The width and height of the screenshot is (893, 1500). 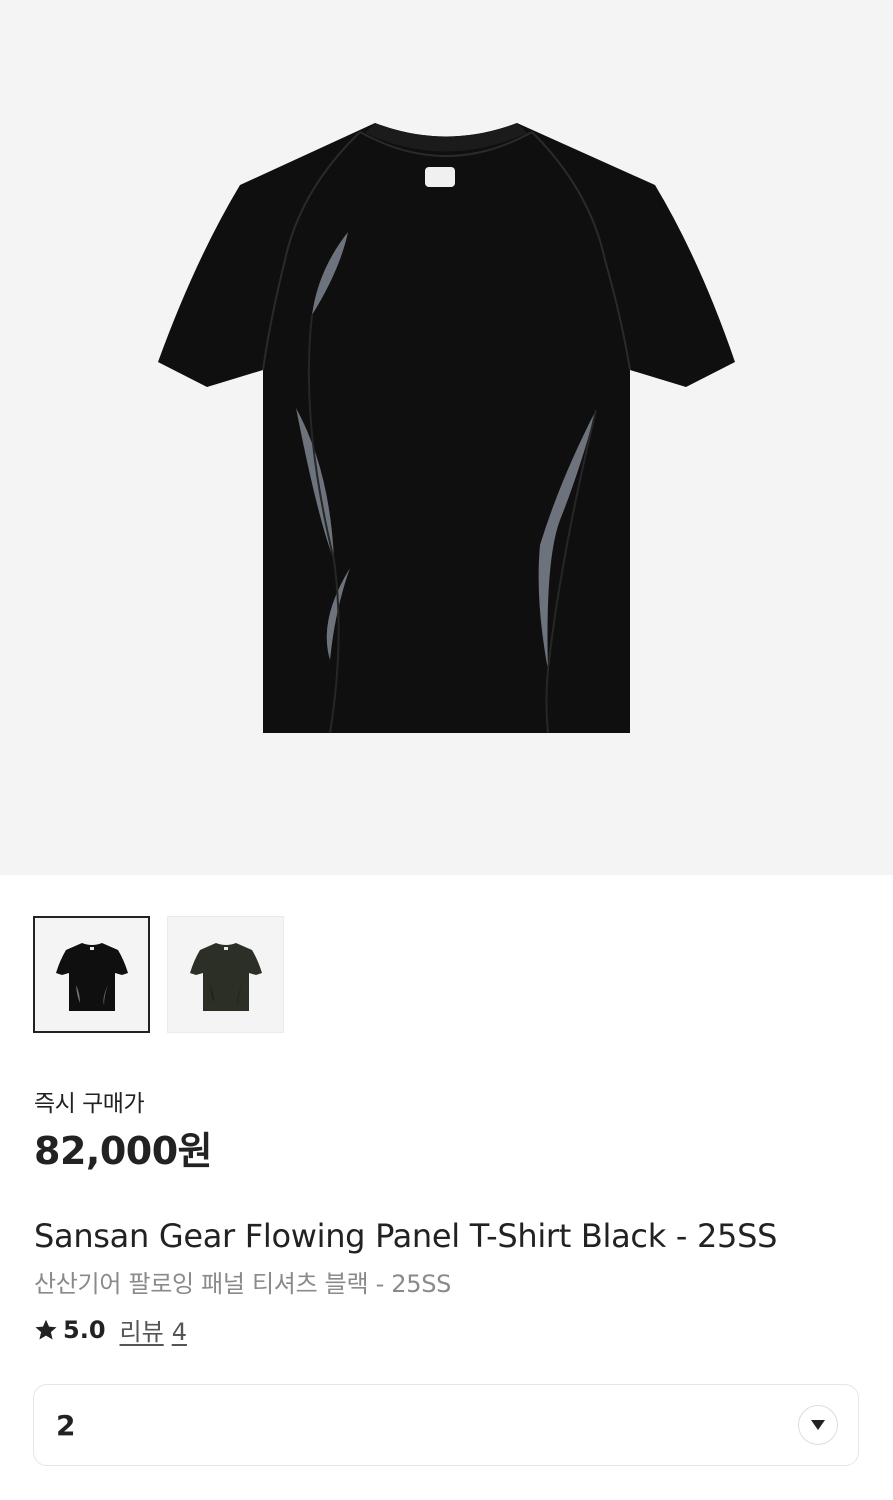 I want to click on rating-row: 5.0 리뷰 4, so click(x=114, y=1329).